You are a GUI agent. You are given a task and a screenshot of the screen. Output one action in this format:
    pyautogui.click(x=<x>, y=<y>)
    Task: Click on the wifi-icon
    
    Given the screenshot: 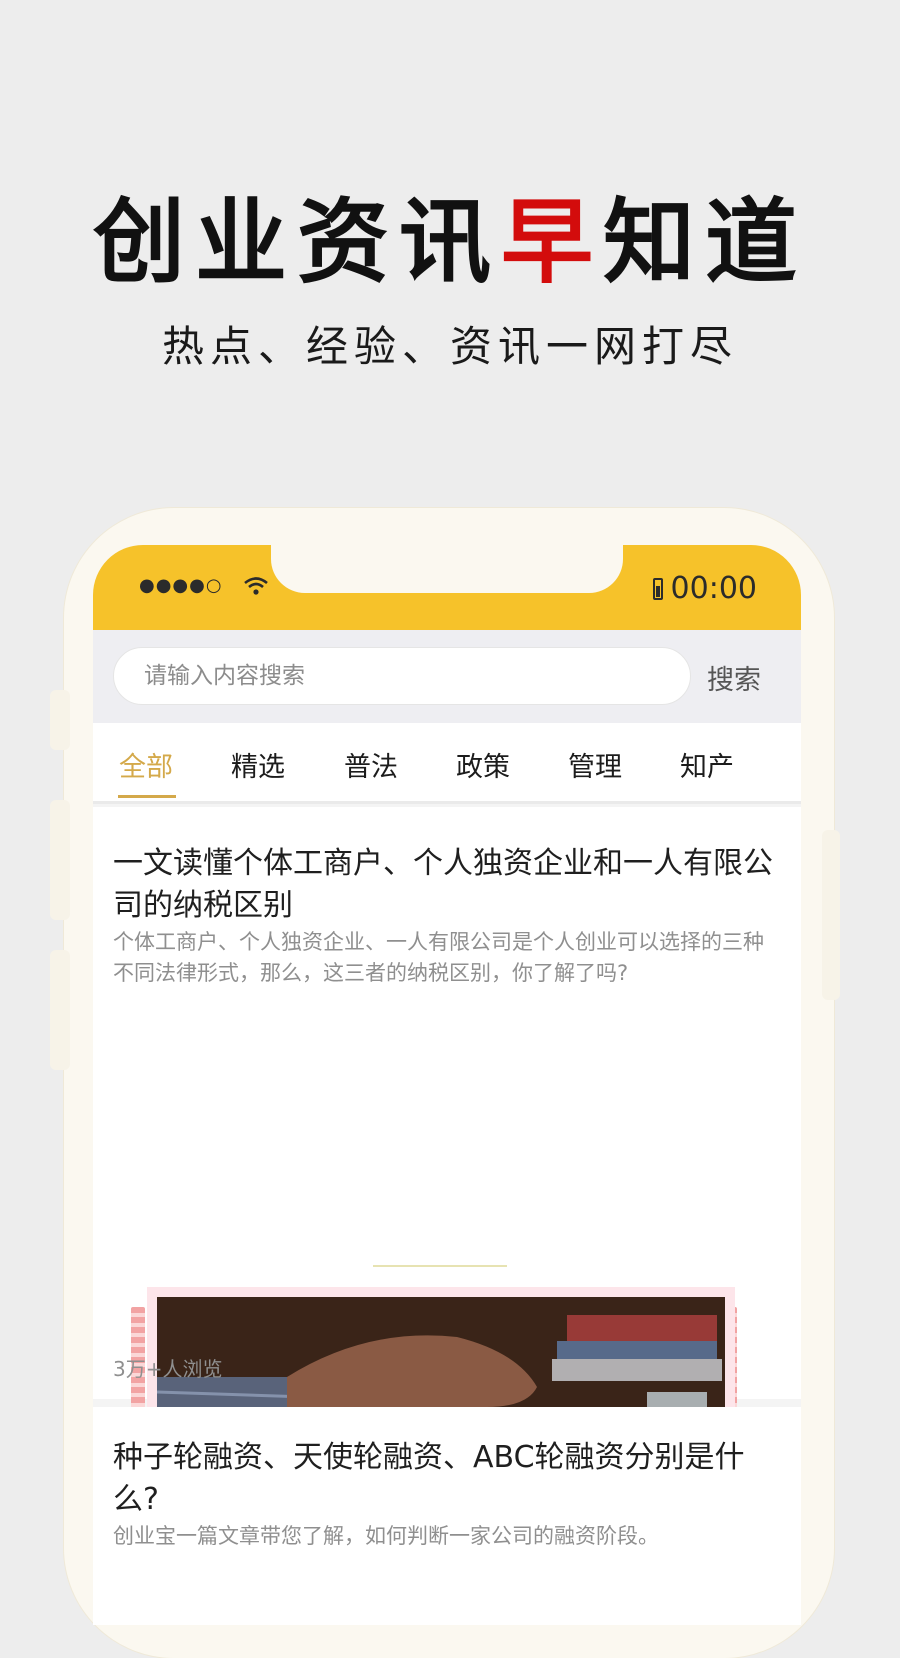 What is the action you would take?
    pyautogui.click(x=255, y=585)
    